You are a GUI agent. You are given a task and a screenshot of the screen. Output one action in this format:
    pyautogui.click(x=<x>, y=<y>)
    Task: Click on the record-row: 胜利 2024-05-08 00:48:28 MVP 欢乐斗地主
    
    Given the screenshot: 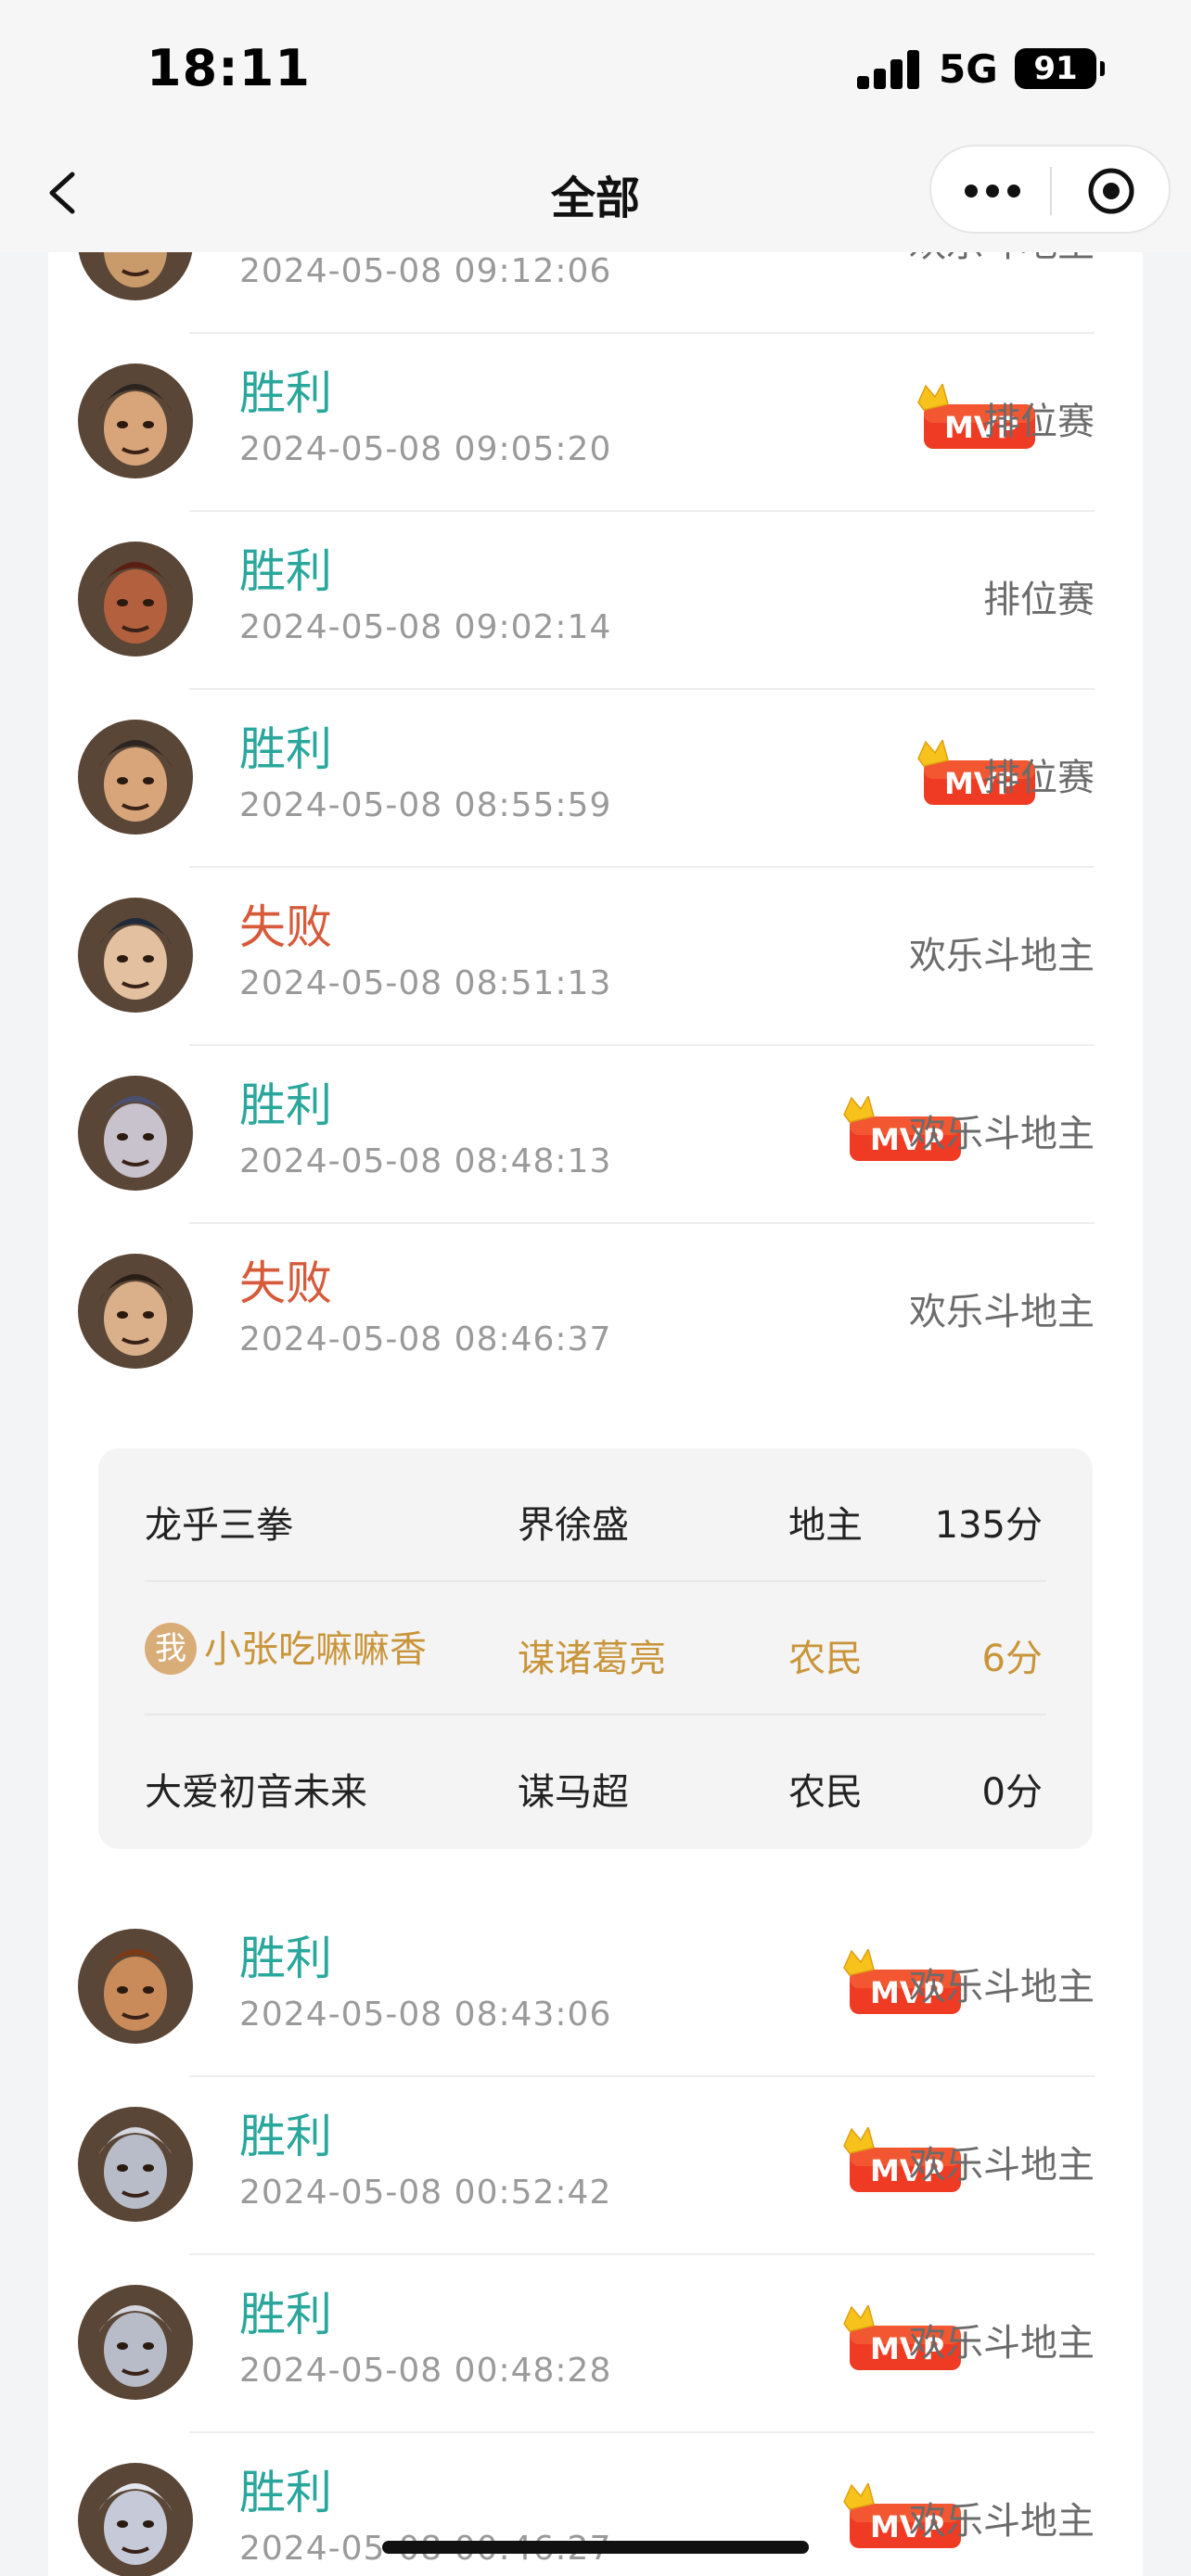 What is the action you would take?
    pyautogui.click(x=595, y=2342)
    